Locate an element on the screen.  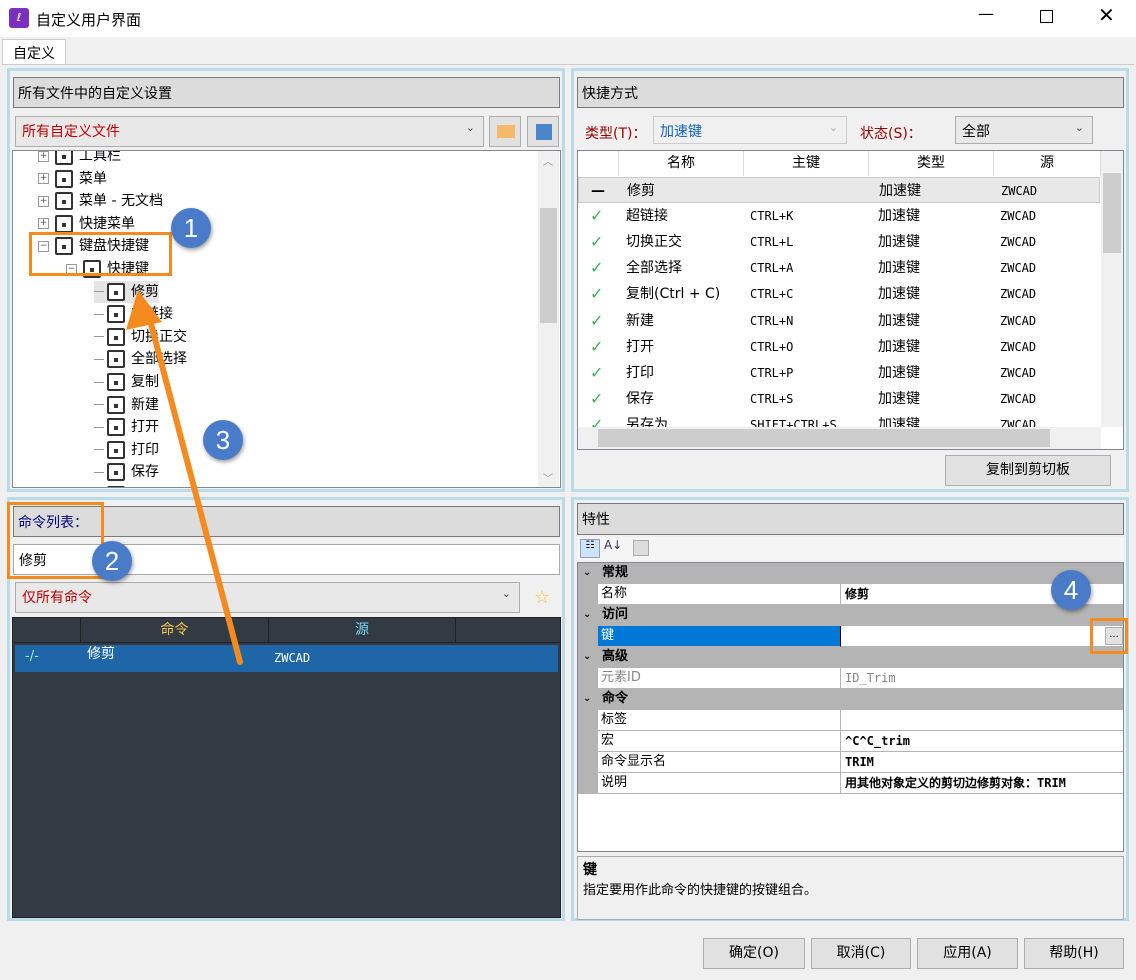
annotation-badge-1: 1 is located at coordinates (191, 228).